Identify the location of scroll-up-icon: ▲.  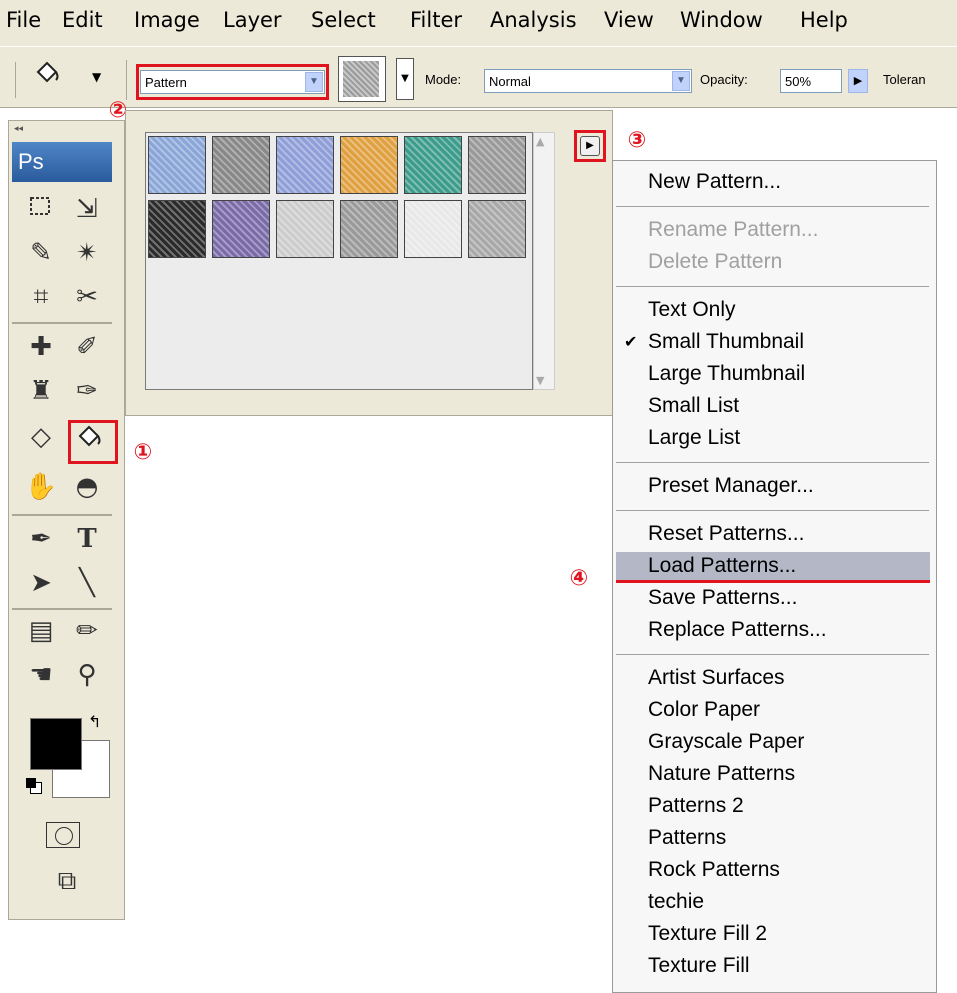
(540, 141).